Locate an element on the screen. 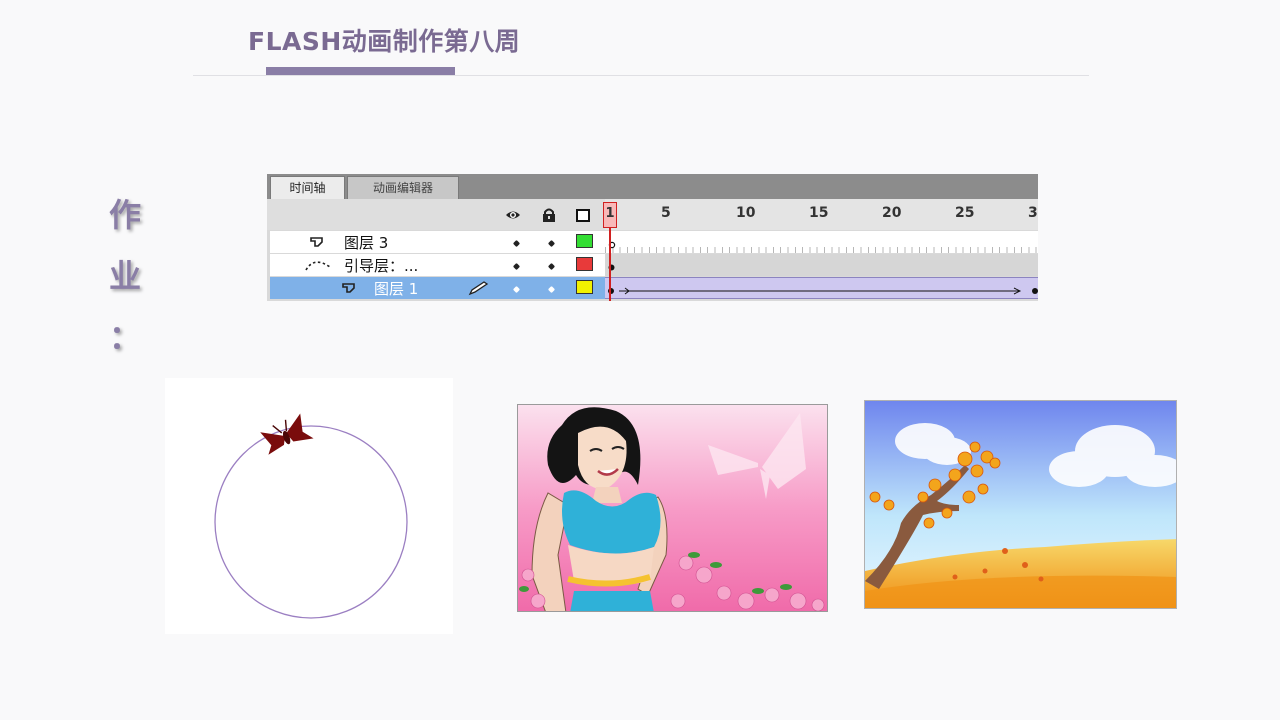  tween-arrow is located at coordinates (823, 291).